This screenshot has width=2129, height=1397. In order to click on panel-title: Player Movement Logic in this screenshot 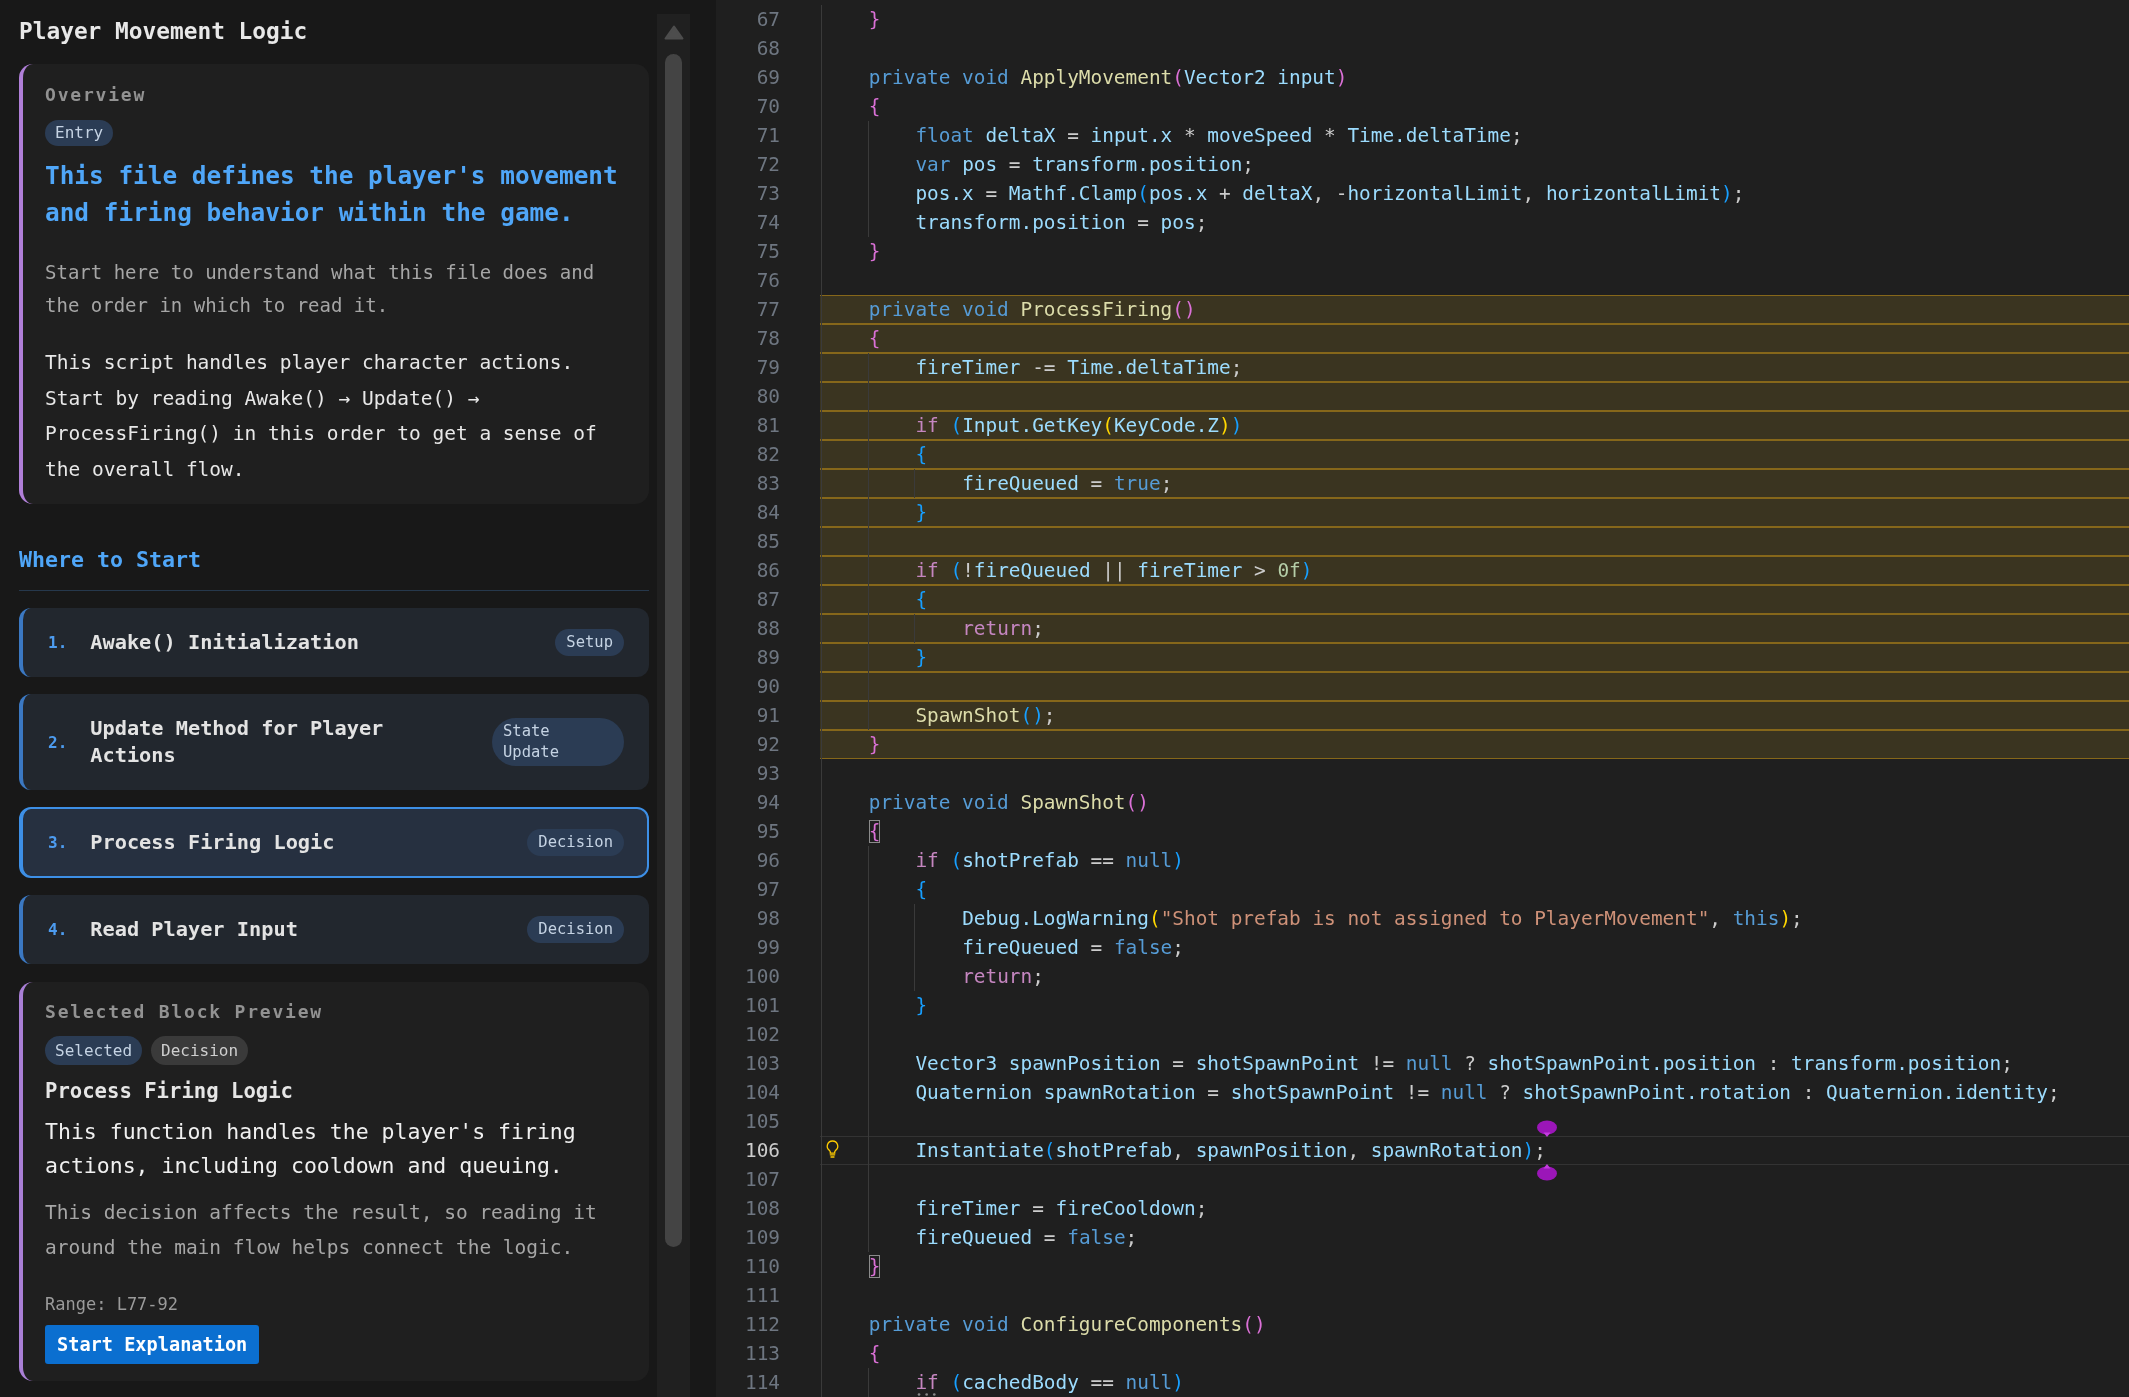, I will do `click(163, 31)`.